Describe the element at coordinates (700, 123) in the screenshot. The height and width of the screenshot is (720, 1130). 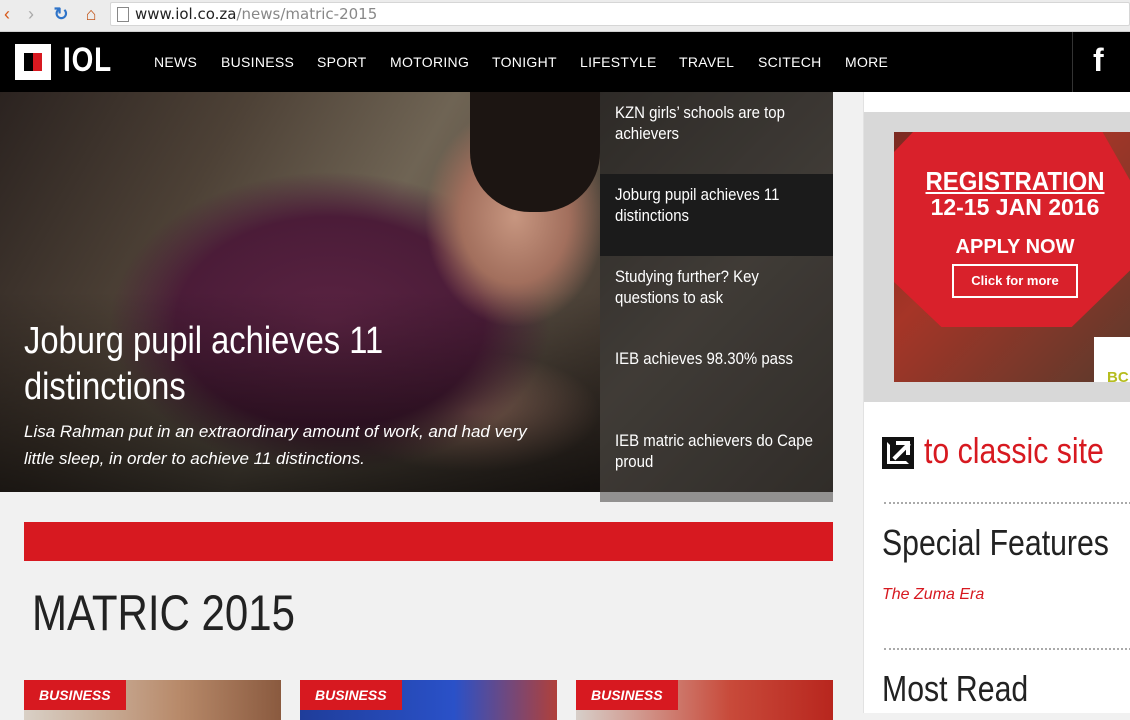
I see `story-title: KZN girls’ schools are top achievers` at that location.